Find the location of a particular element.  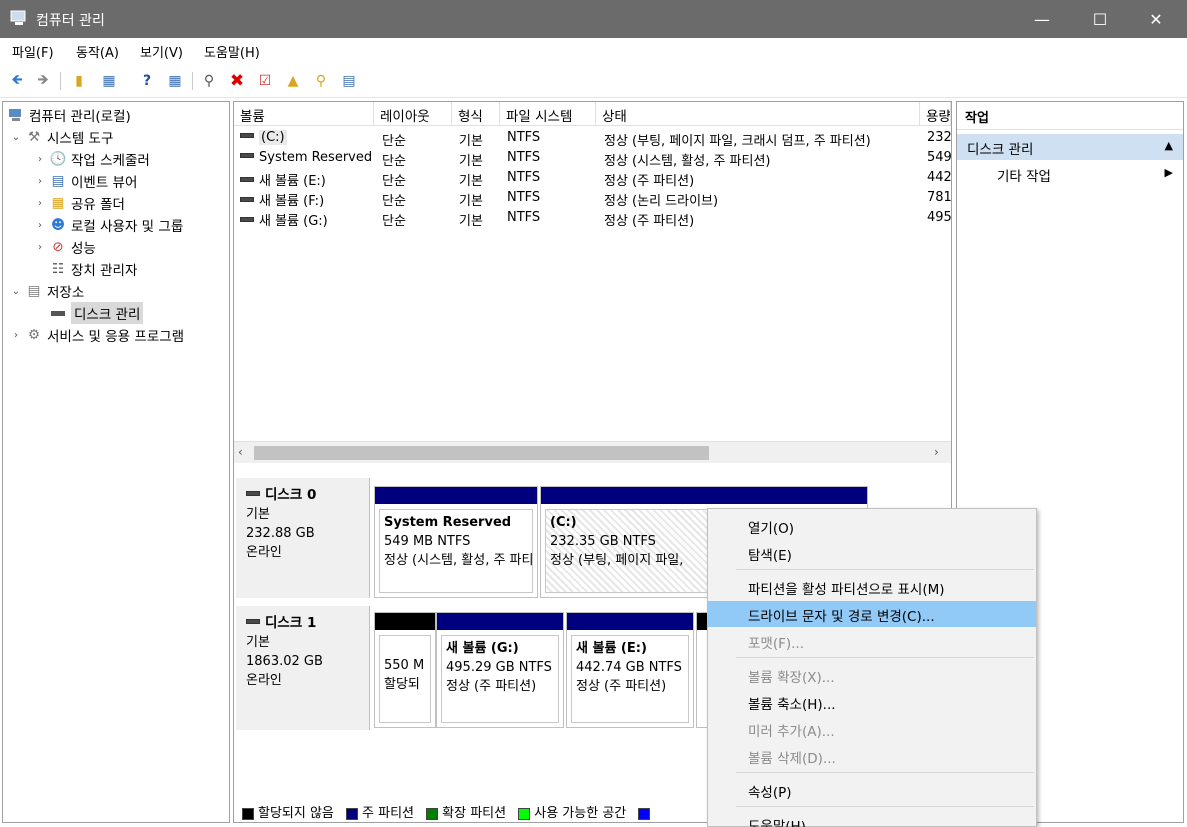

services-icon: ⚙ is located at coordinates (34, 335).